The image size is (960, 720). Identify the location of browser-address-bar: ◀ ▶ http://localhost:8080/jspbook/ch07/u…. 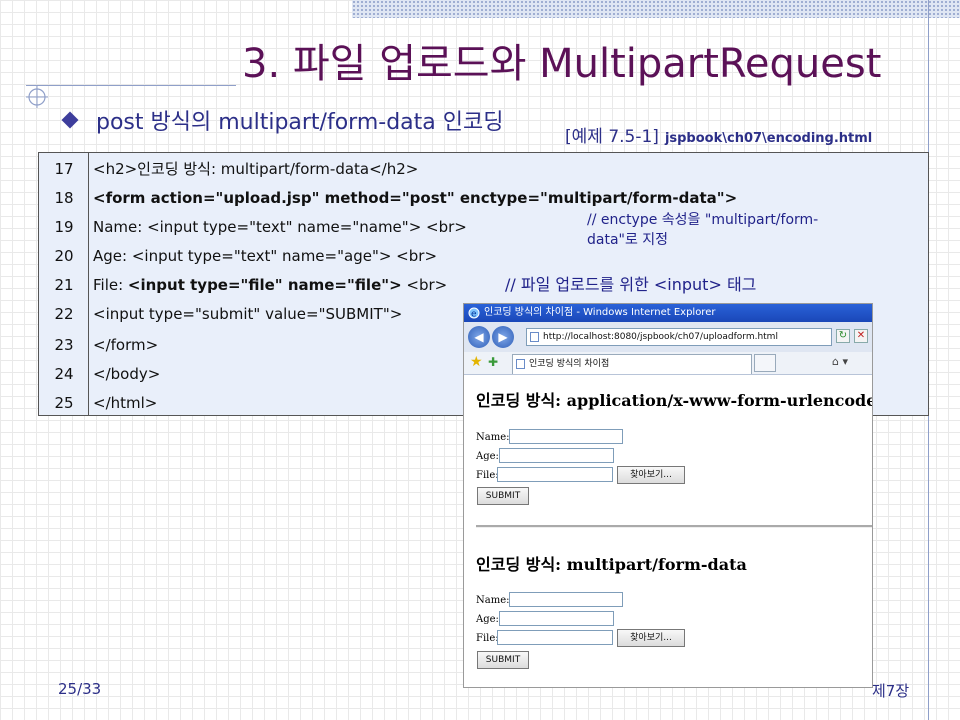
(668, 337).